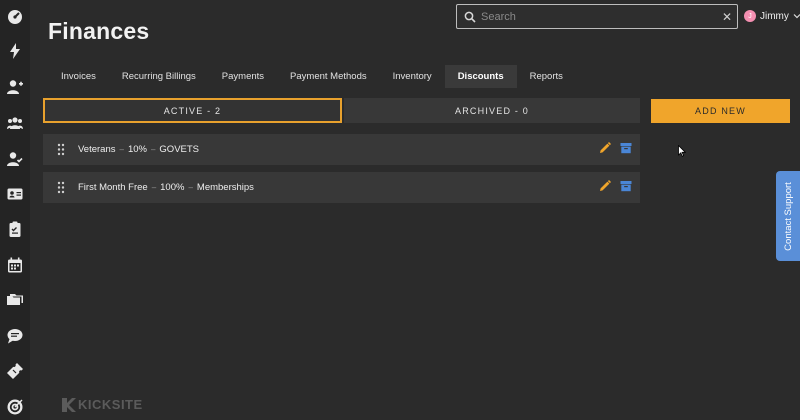  I want to click on clear-search-icon: ✕, so click(727, 17).